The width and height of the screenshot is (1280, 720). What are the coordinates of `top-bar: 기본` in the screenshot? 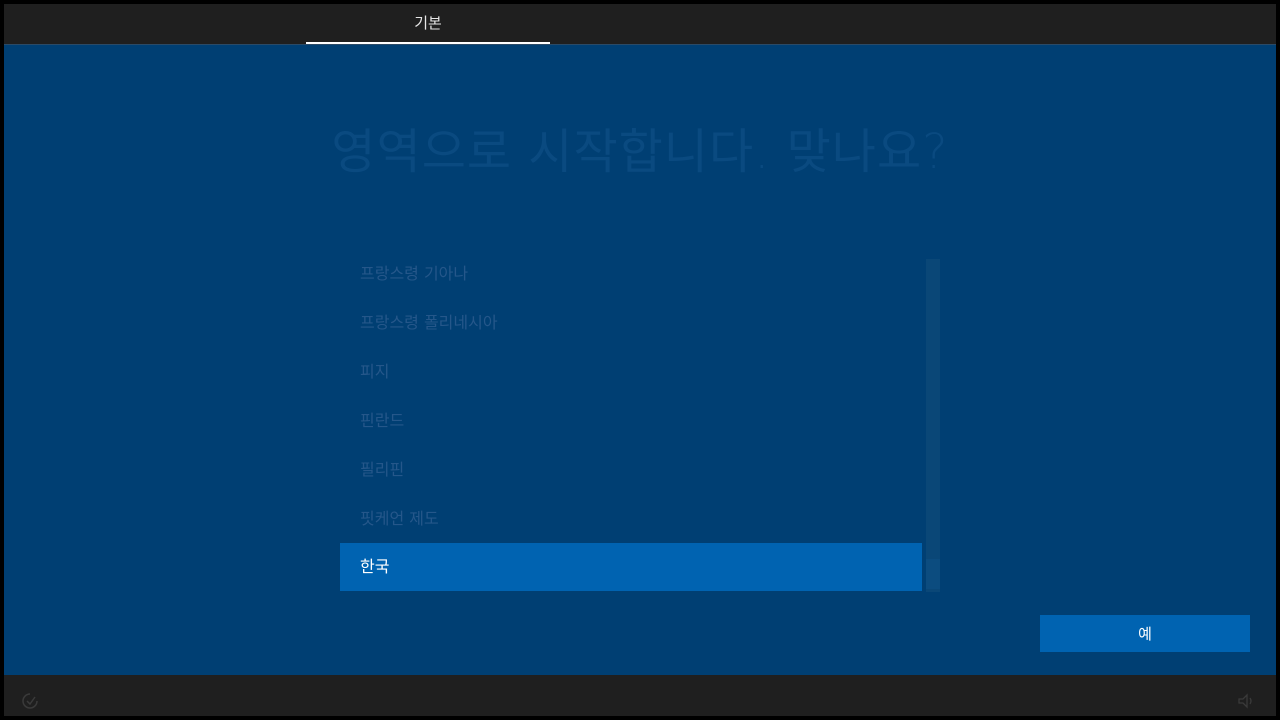 It's located at (640, 24).